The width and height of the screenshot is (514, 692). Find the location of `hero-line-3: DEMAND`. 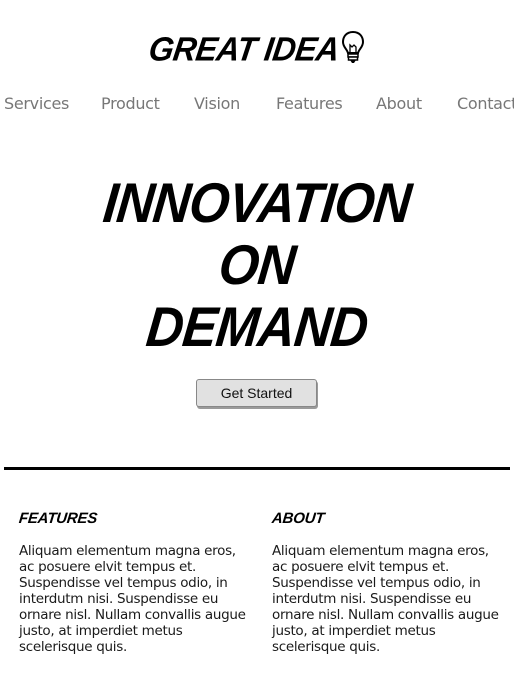

hero-line-3: DEMAND is located at coordinates (257, 326).